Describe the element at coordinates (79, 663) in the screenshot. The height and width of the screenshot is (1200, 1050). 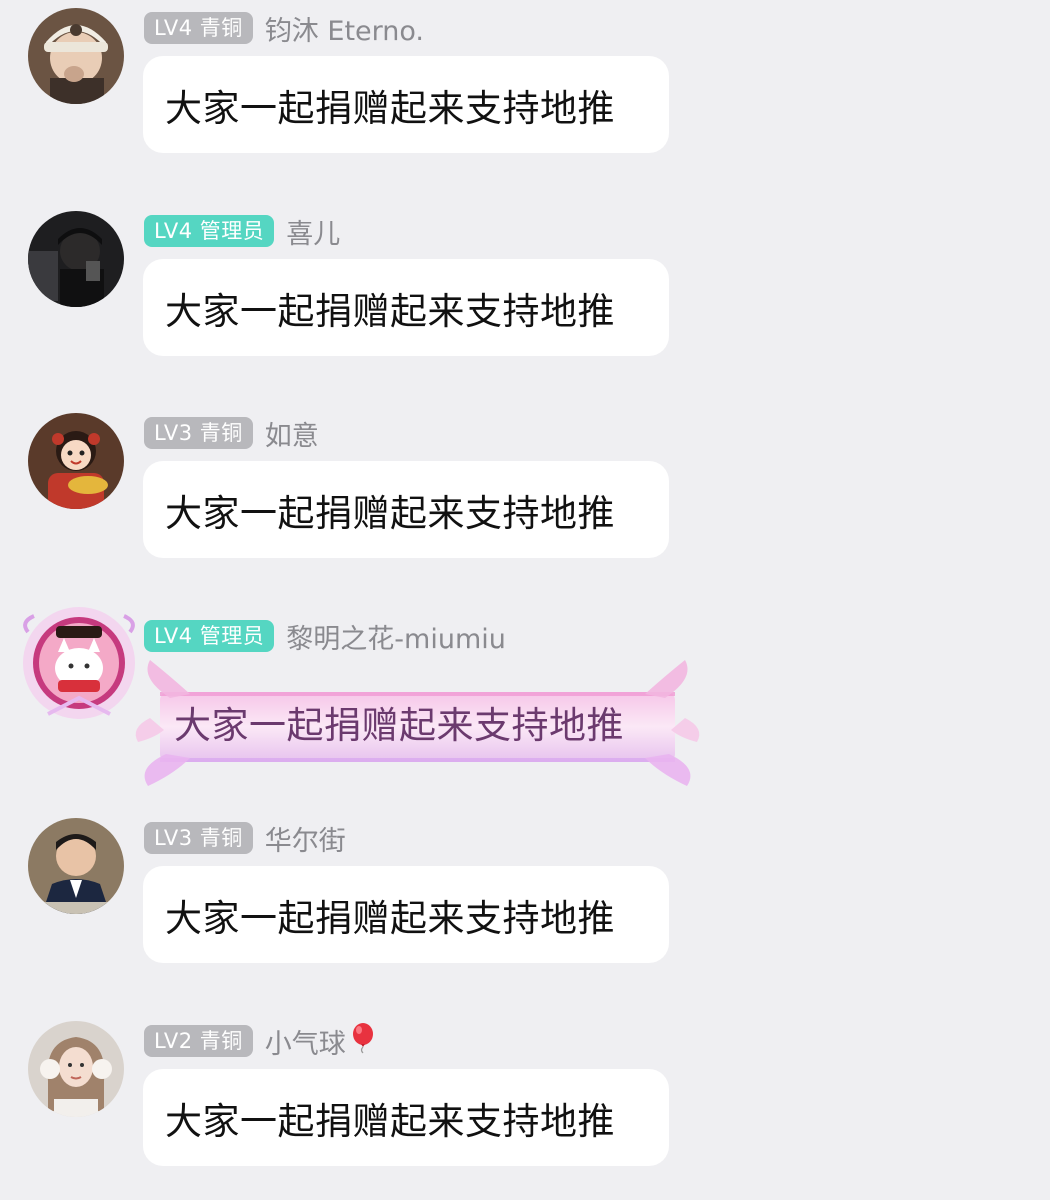
I see `user-avatar-lucky-cat` at that location.